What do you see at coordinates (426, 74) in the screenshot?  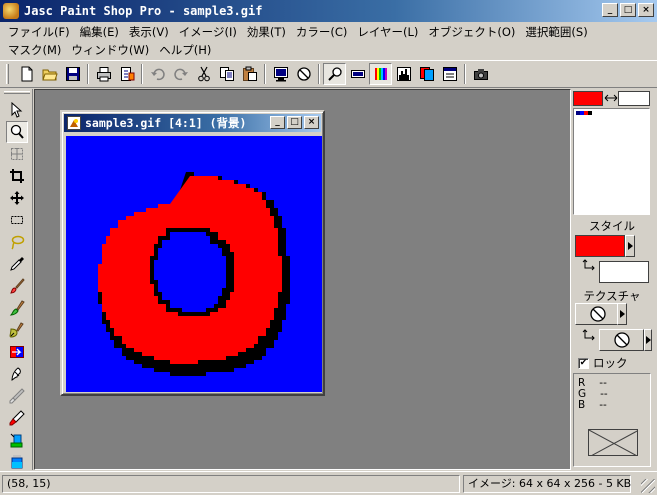 I see `layer-palette-icon` at bounding box center [426, 74].